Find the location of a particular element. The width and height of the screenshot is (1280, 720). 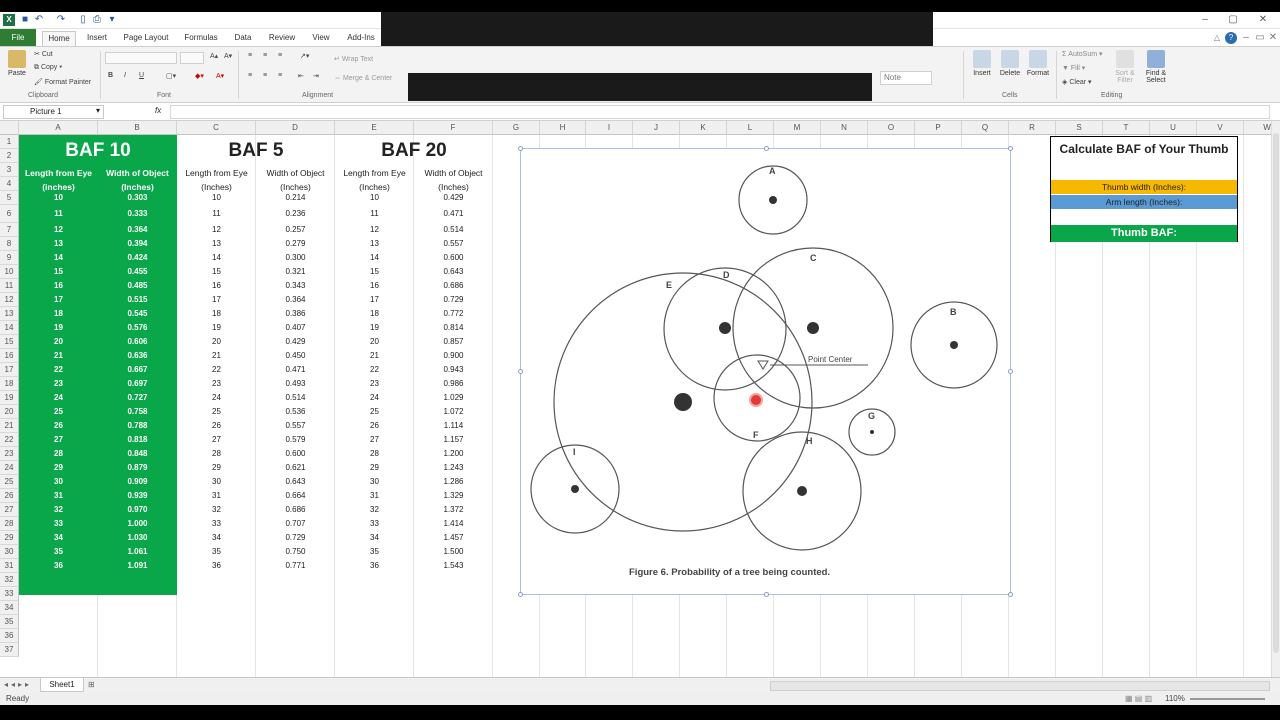

row-header-3: 3 is located at coordinates (9, 170).